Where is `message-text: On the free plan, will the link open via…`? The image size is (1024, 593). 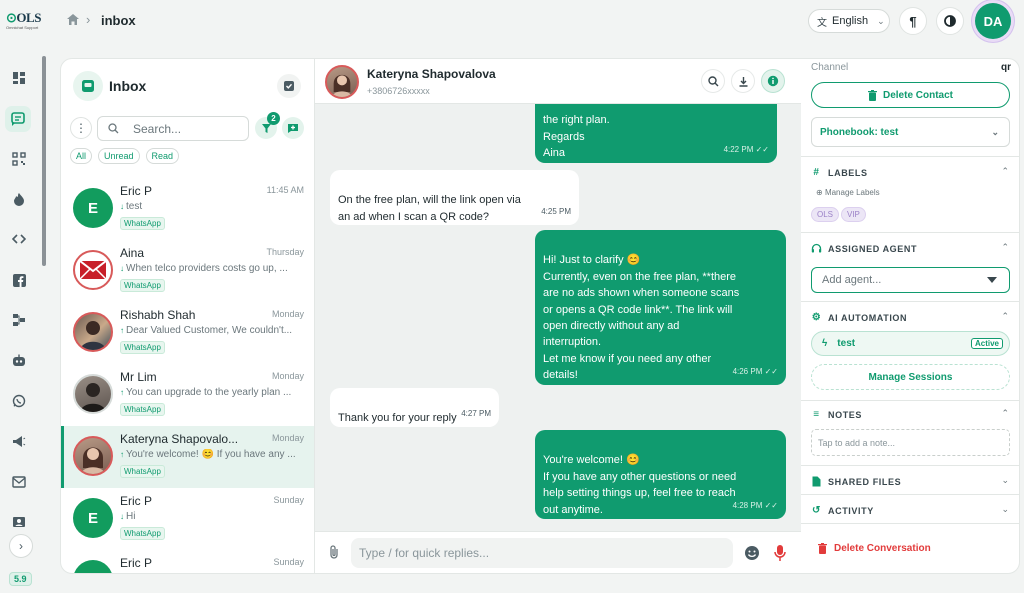 message-text: On the free plan, will the link open via… is located at coordinates (429, 208).